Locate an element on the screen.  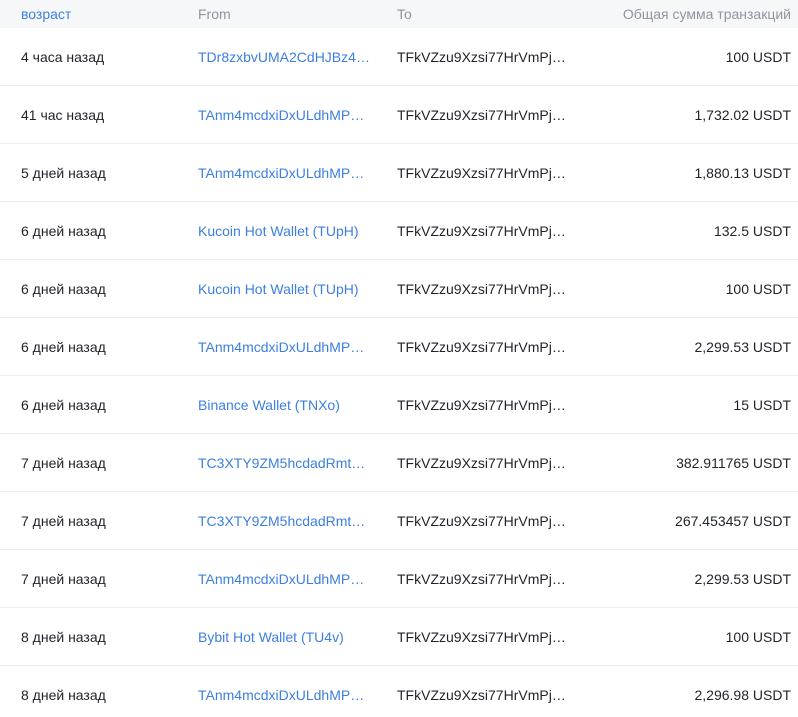
row-age: 4 часа назад is located at coordinates (63, 56).